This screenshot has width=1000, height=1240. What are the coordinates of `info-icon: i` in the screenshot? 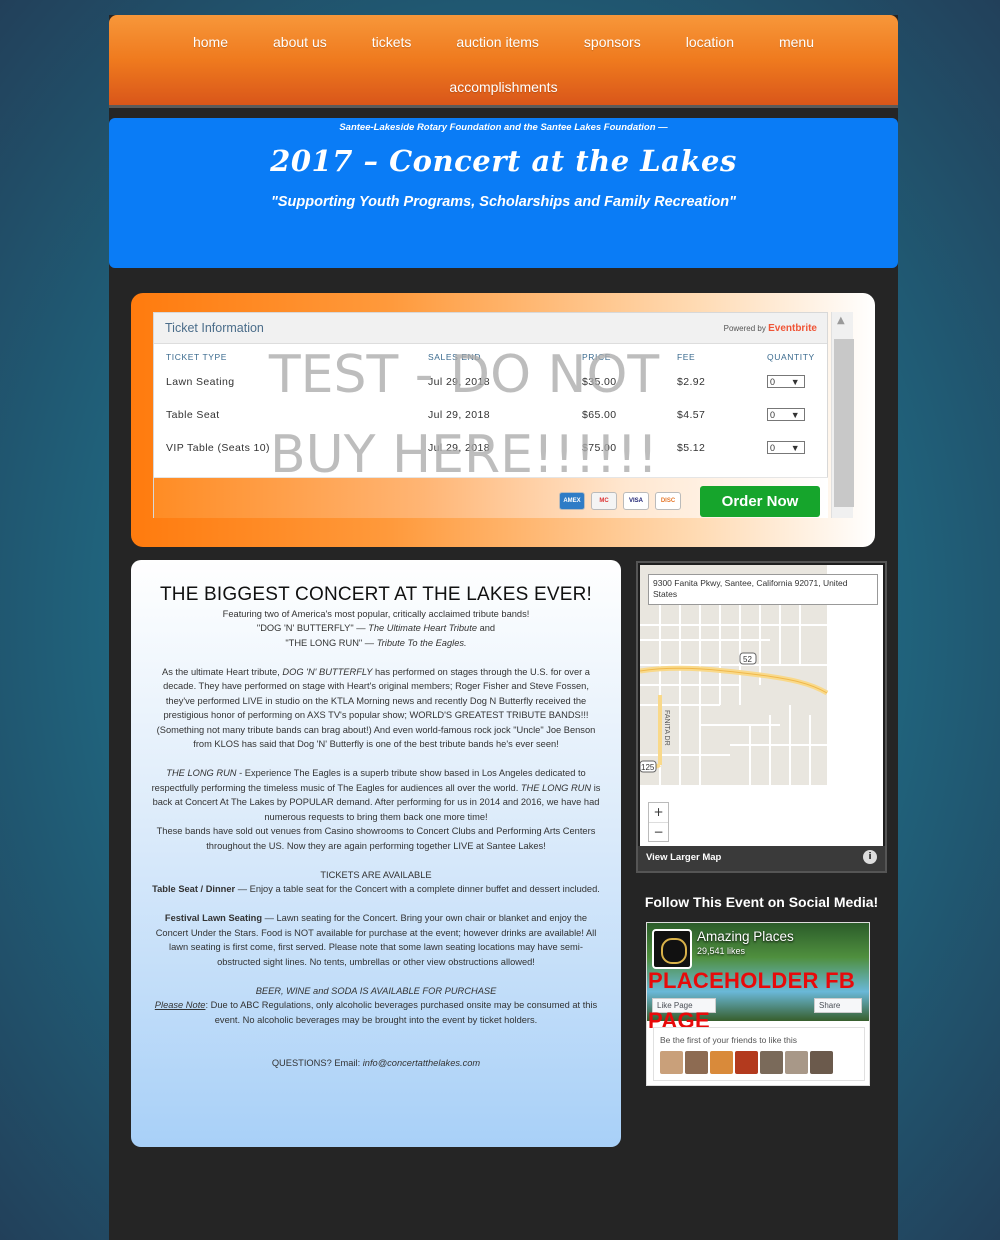 It's located at (870, 857).